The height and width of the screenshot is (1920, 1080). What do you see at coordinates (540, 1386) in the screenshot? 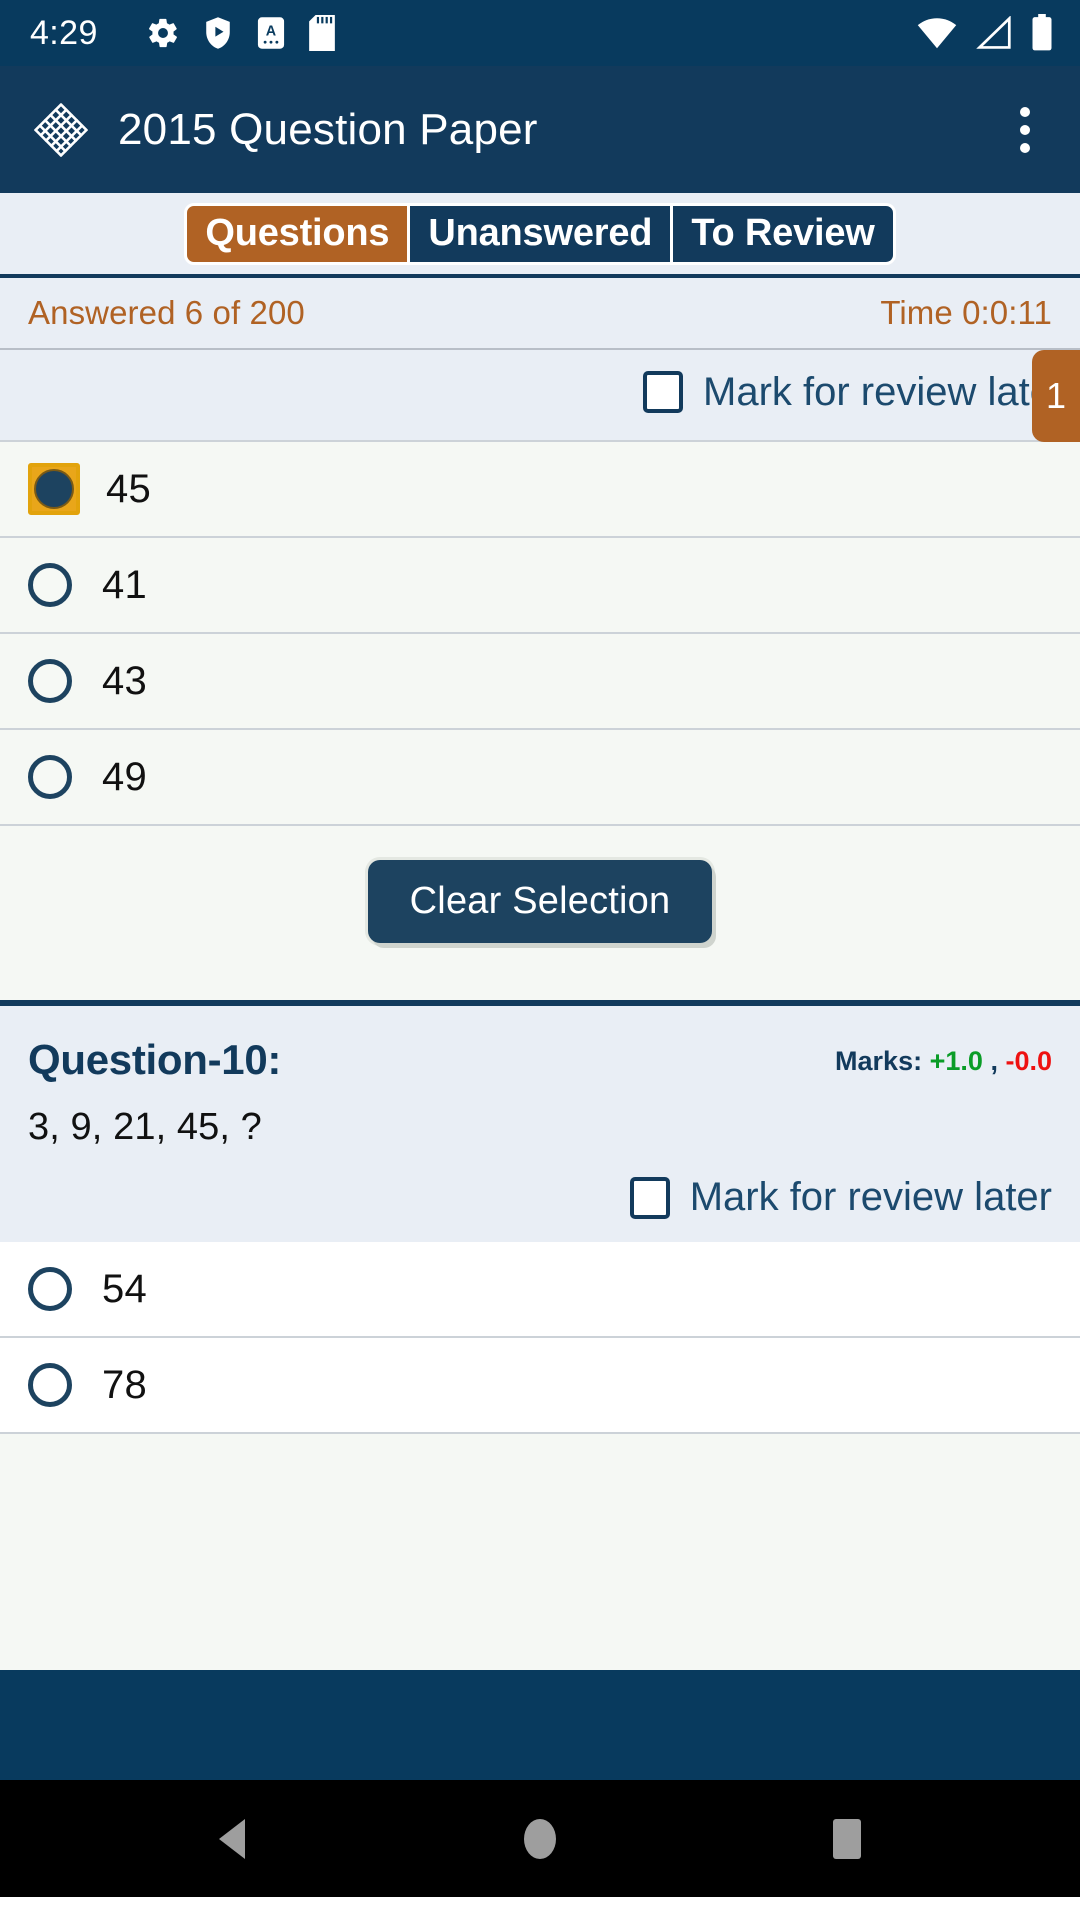
I see `option-row: 78` at bounding box center [540, 1386].